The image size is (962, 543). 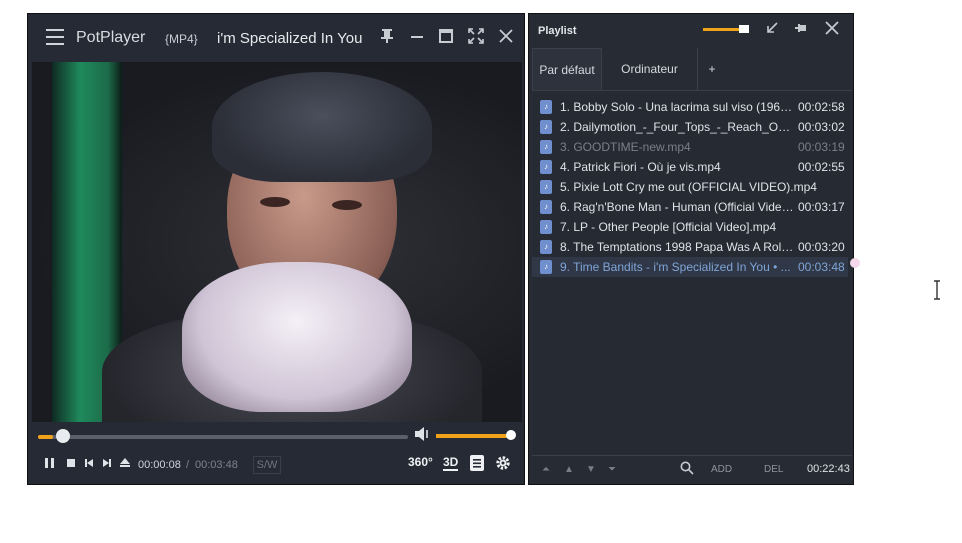 I want to click on list-item: ♪ 3. GOODTIME-new.mp4 00:03:19, so click(x=690, y=147).